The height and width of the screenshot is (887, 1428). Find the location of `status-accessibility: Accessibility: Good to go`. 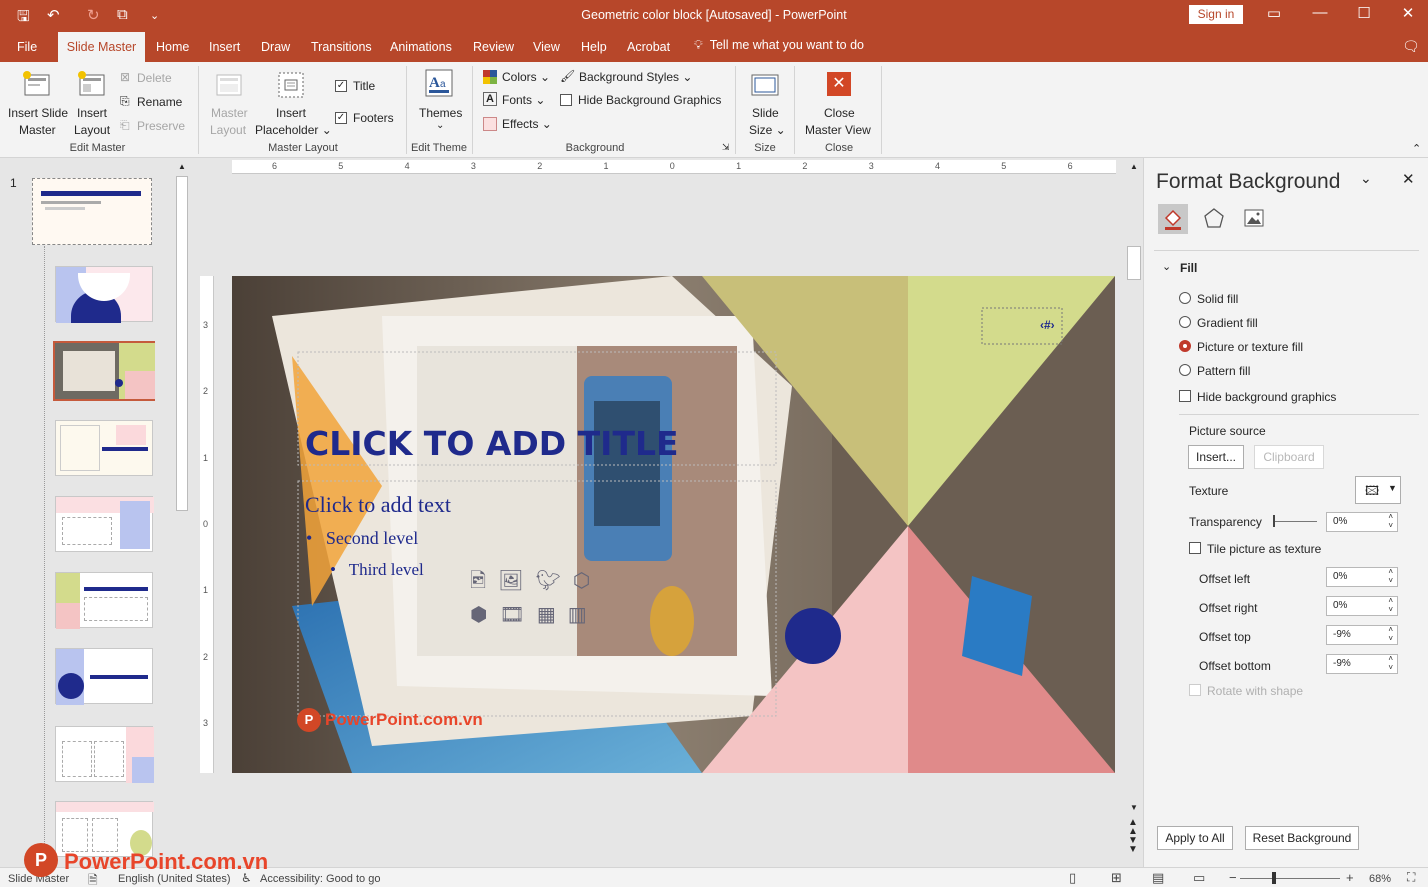

status-accessibility: Accessibility: Good to go is located at coordinates (320, 879).